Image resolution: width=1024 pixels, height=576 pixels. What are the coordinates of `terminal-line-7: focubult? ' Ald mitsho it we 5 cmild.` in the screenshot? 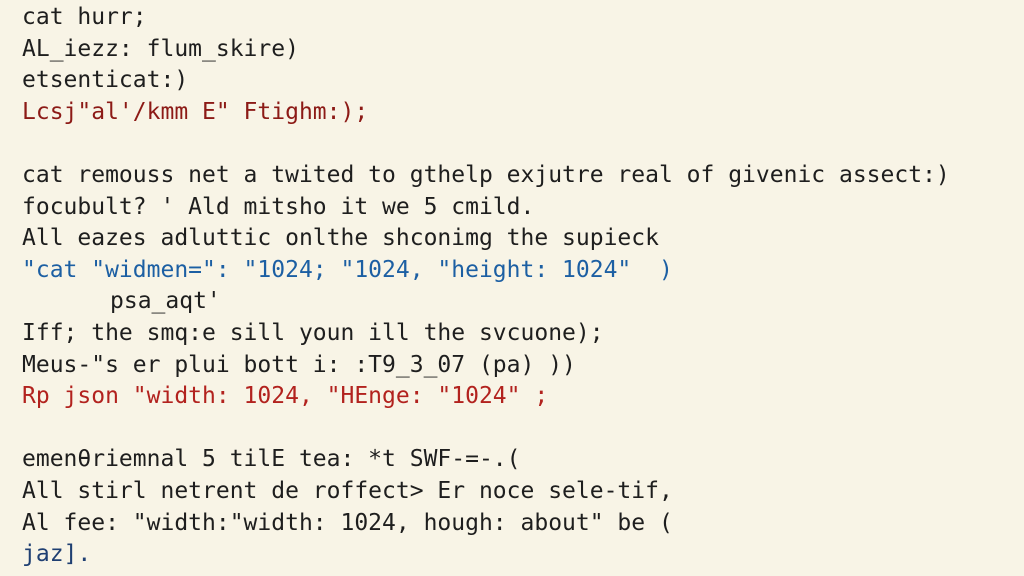 It's located at (278, 206).